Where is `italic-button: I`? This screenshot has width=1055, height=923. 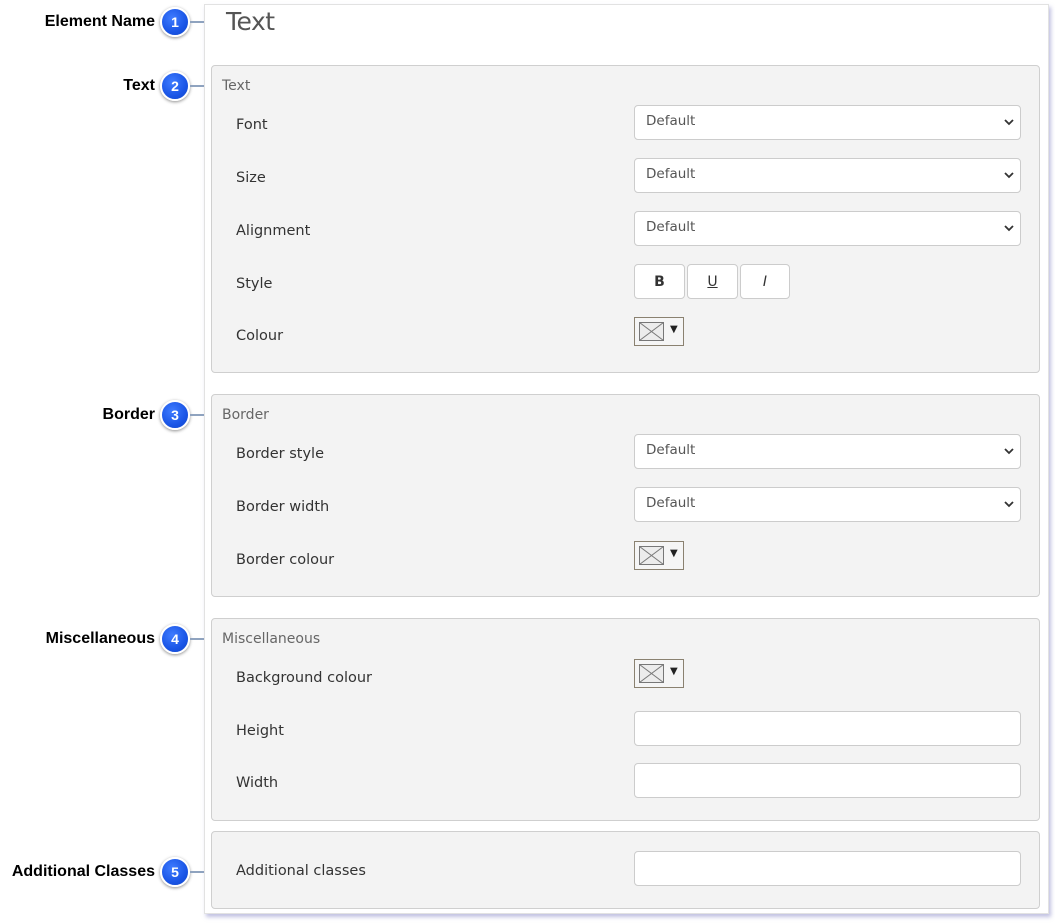
italic-button: I is located at coordinates (765, 281).